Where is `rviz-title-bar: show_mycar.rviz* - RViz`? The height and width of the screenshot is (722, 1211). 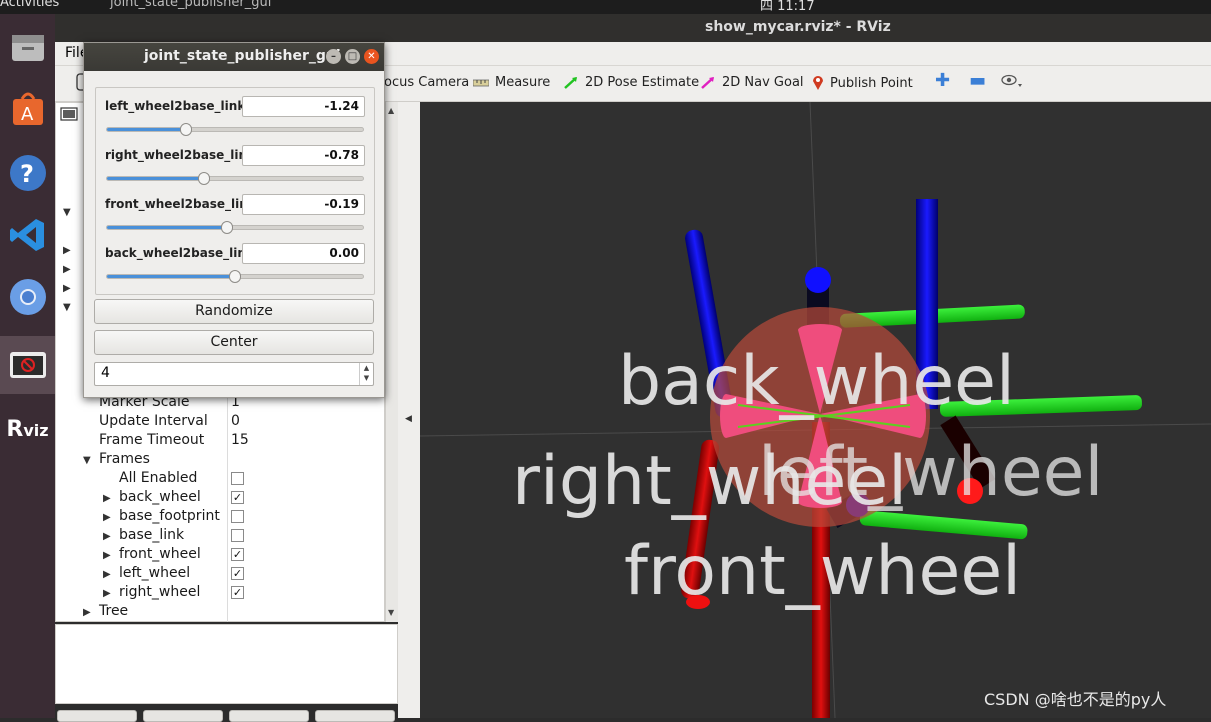 rviz-title-bar: show_mycar.rviz* - RViz is located at coordinates (633, 28).